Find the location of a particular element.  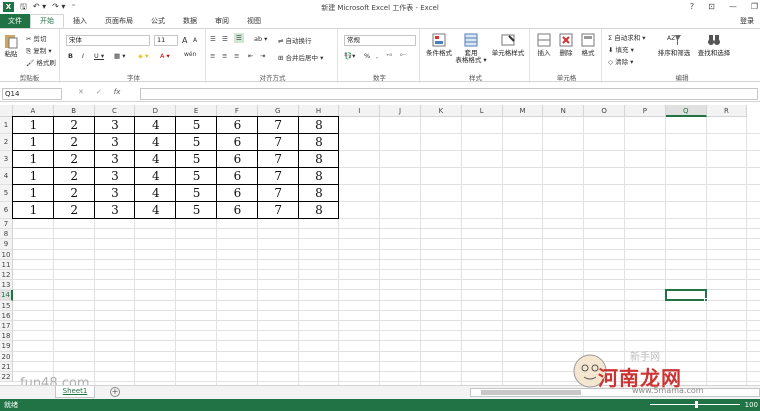

fill-color-icon: ◈ ▾ is located at coordinates (143, 56).